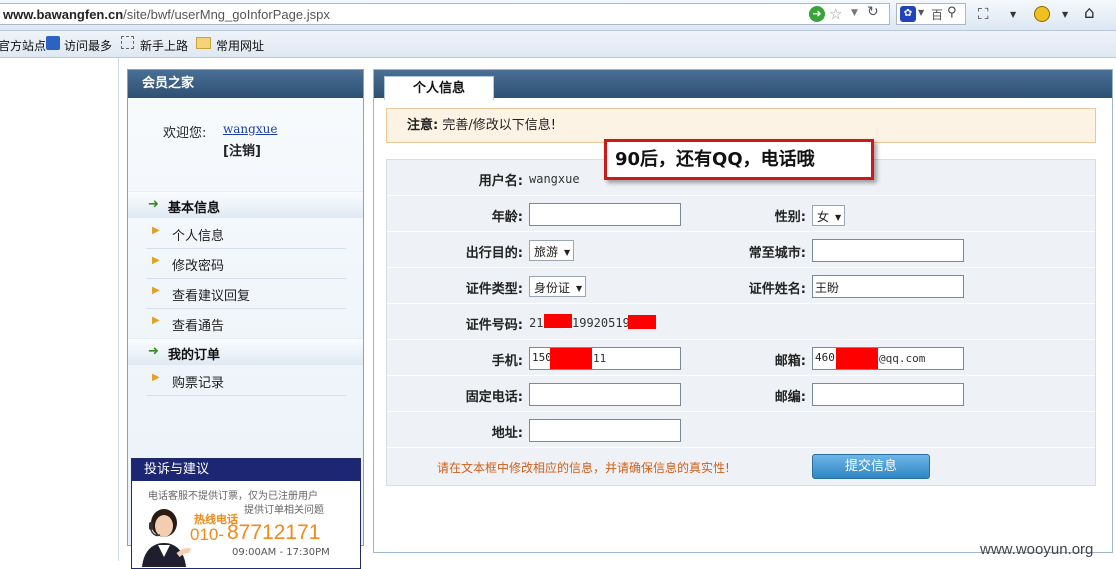  I want to click on folder-icon, so click(203, 43).